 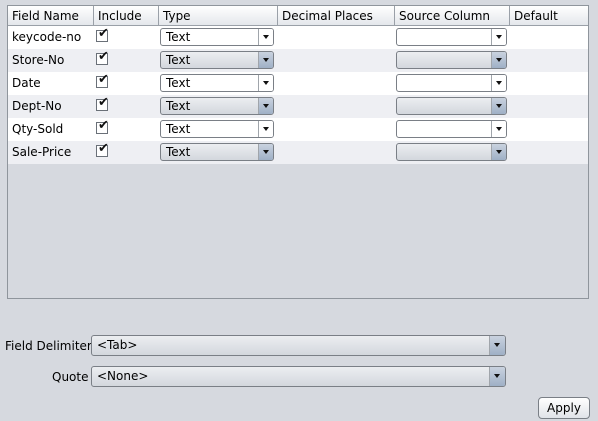 What do you see at coordinates (37, 106) in the screenshot?
I see `field-name-cell: Dept-No` at bounding box center [37, 106].